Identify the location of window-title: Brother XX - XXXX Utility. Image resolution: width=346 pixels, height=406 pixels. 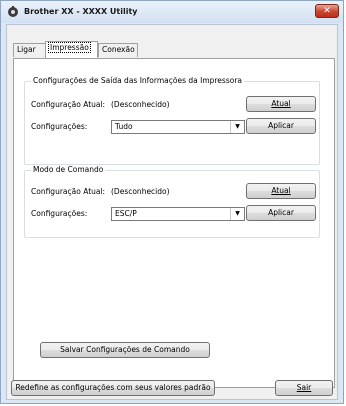
(81, 11).